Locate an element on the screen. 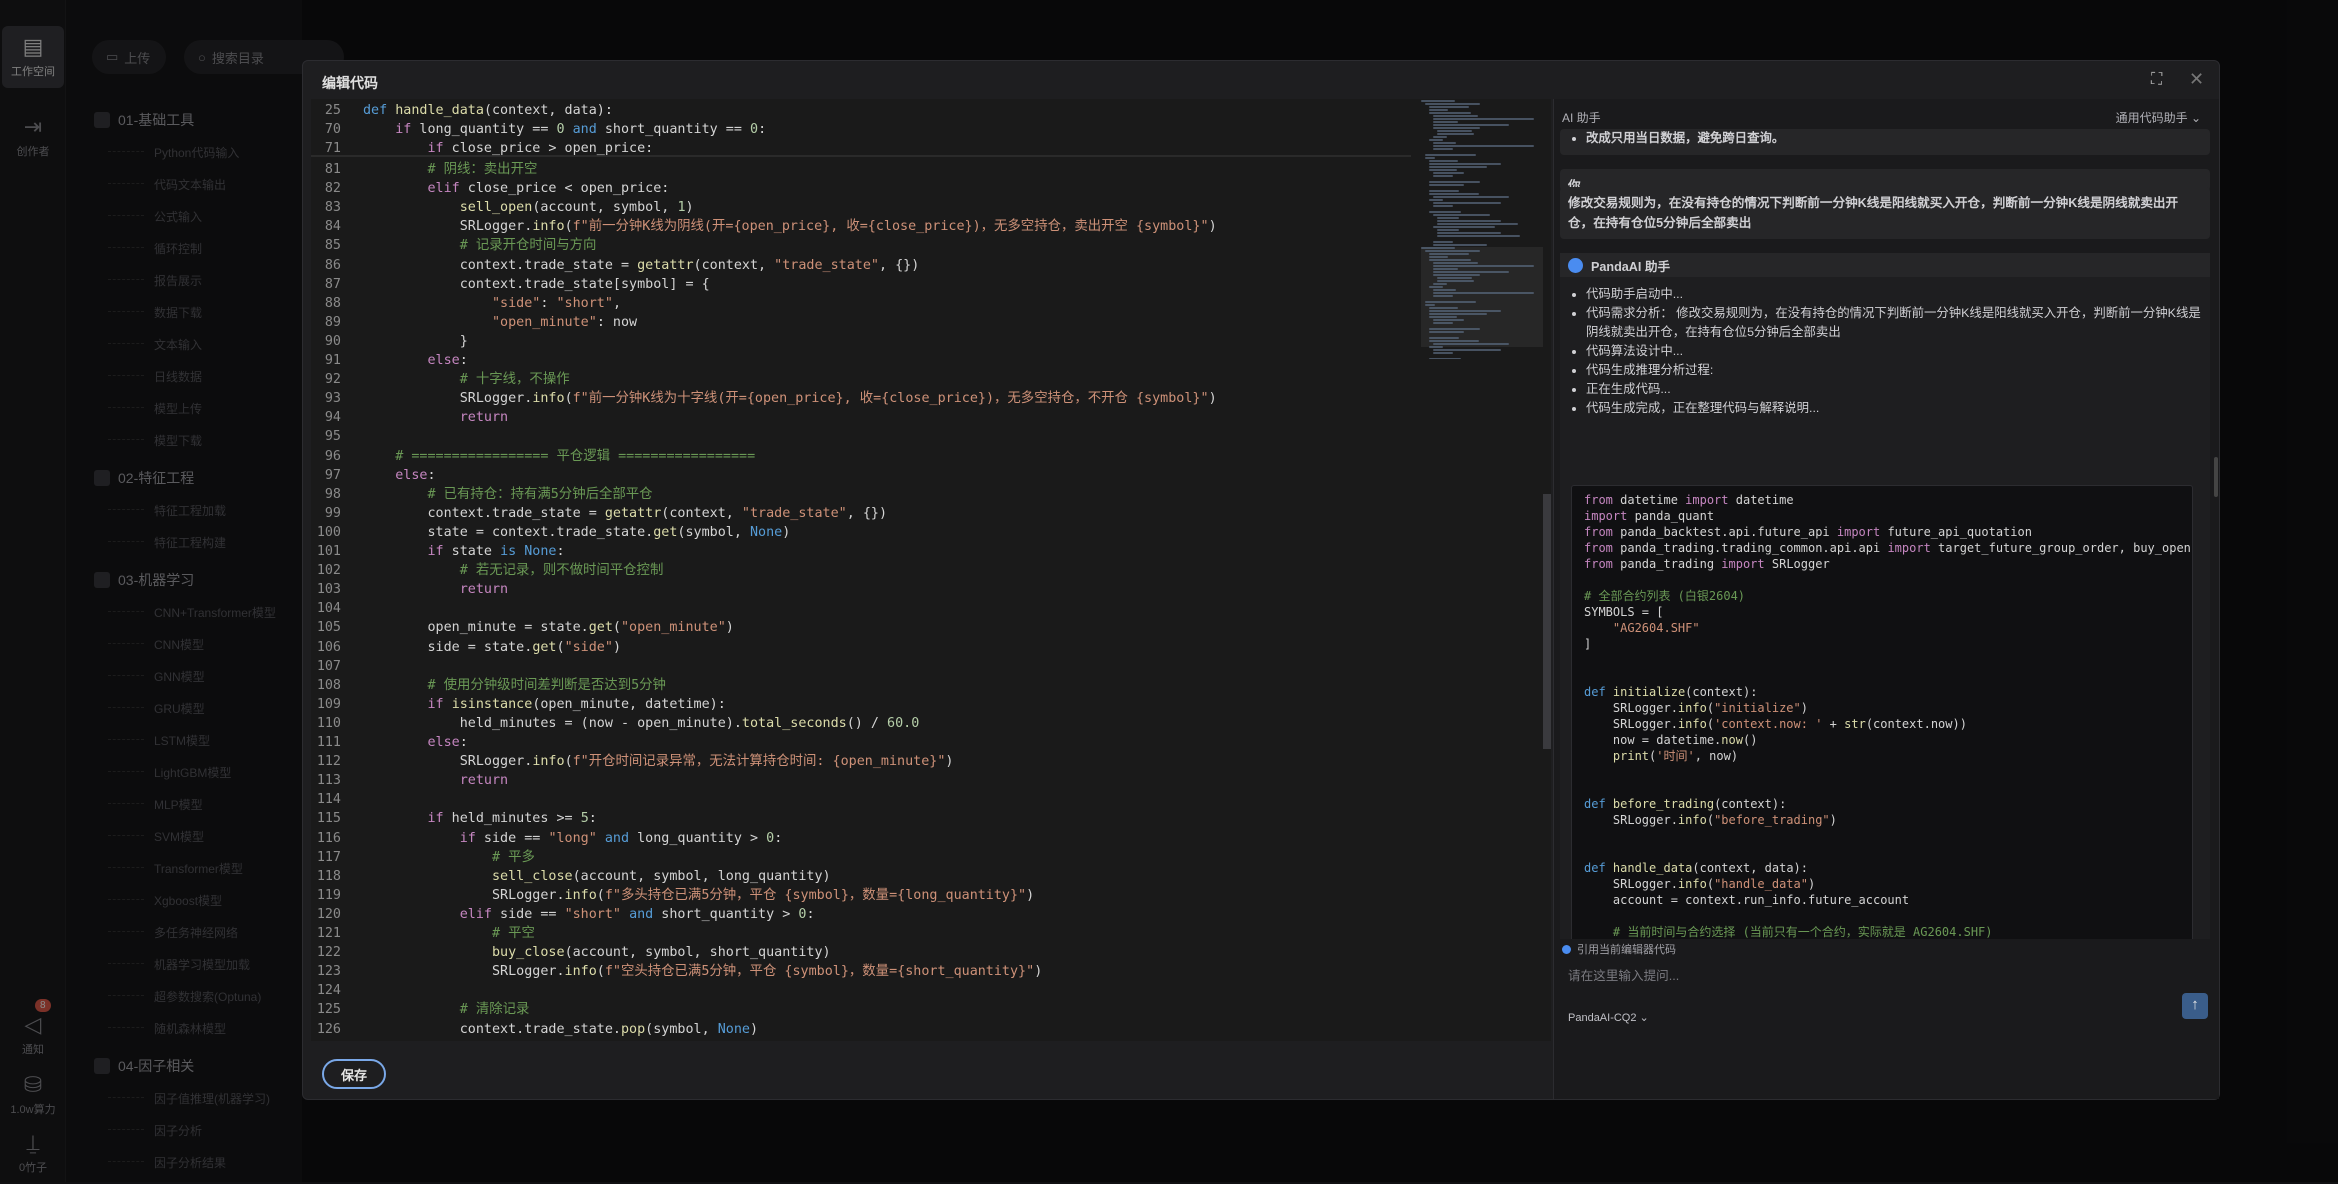 This screenshot has width=2338, height=1184. code-text: else: is located at coordinates (447, 742).